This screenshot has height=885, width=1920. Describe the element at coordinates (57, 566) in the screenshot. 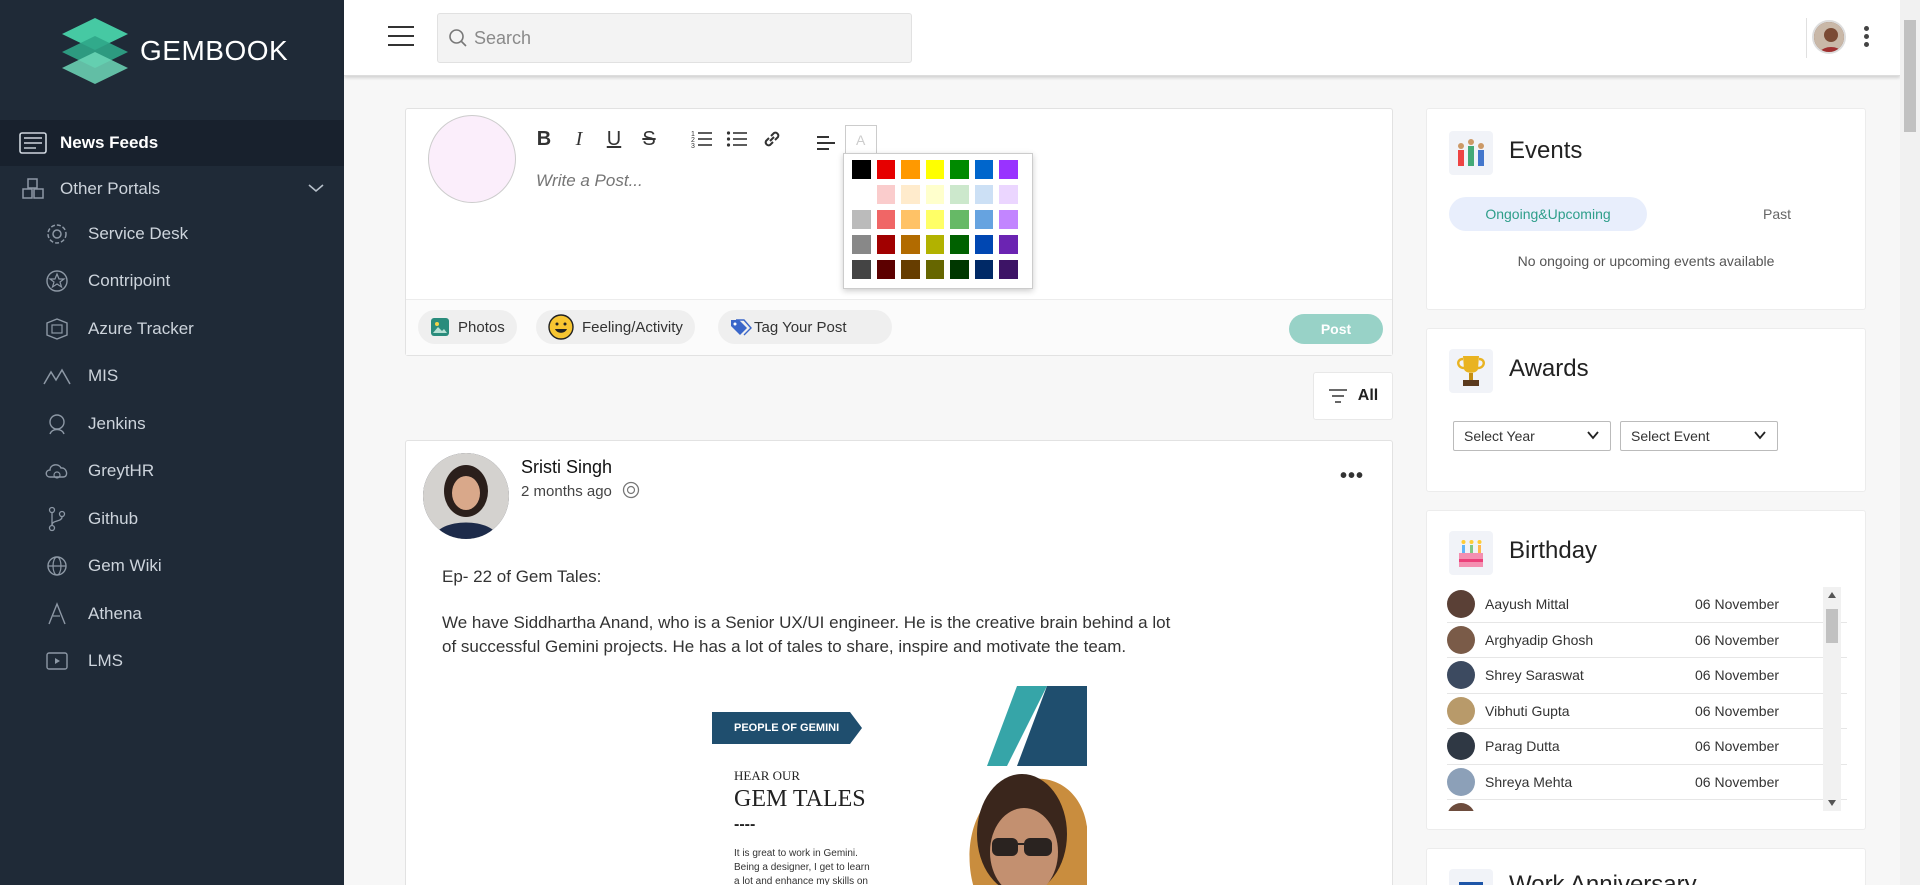

I see `globe-icon` at that location.